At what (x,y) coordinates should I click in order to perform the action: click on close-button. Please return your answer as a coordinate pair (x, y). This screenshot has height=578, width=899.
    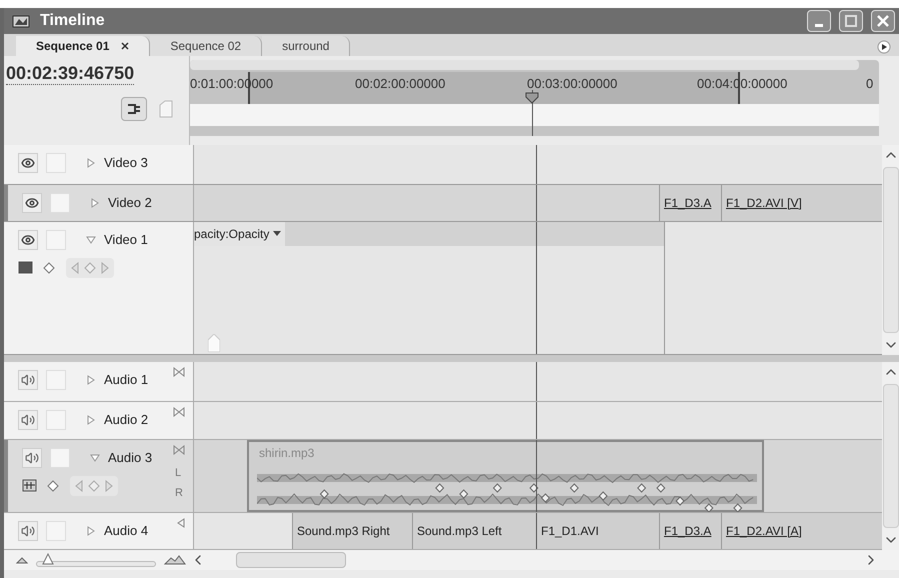
    Looking at the image, I should click on (883, 21).